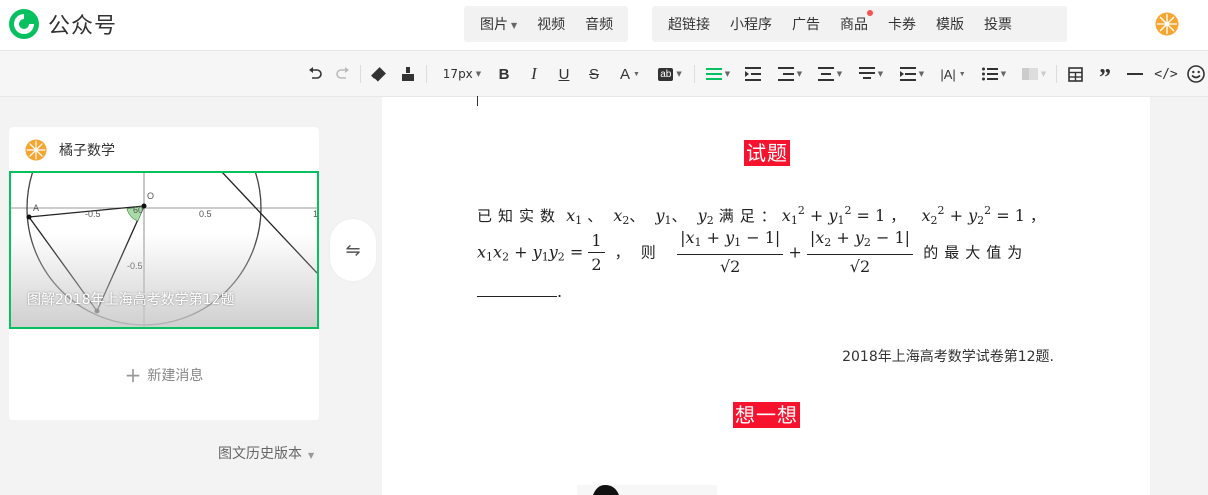 This screenshot has width=1208, height=495. I want to click on first-line-indent-icon: ▼, so click(790, 74).